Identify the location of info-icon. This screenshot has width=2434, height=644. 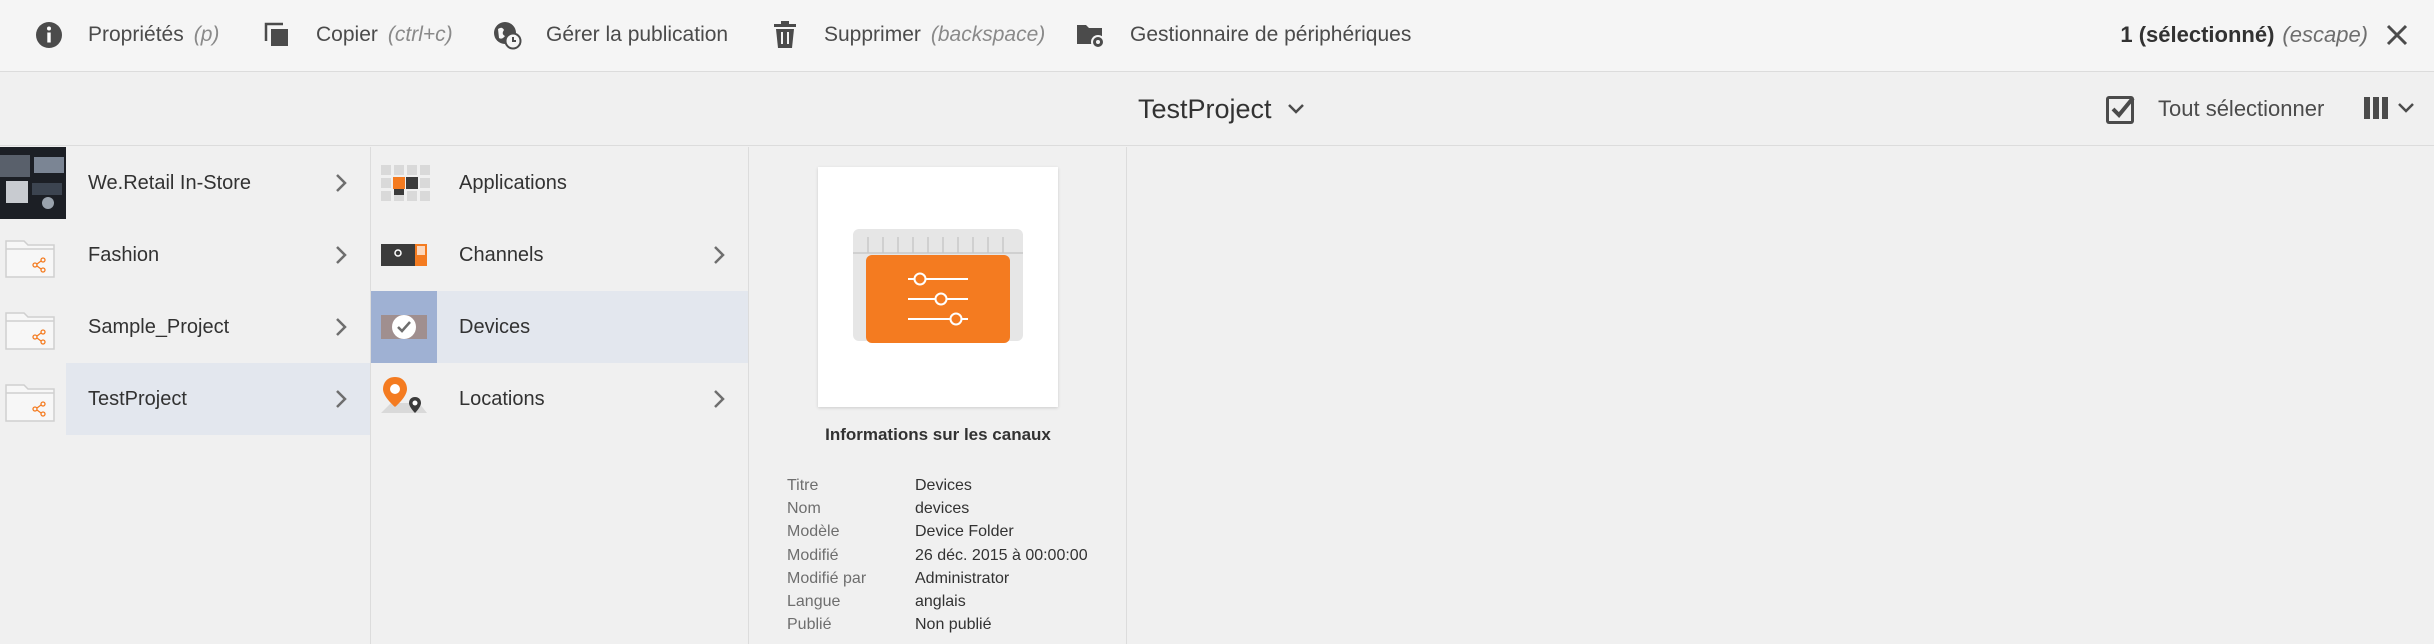
(49, 35).